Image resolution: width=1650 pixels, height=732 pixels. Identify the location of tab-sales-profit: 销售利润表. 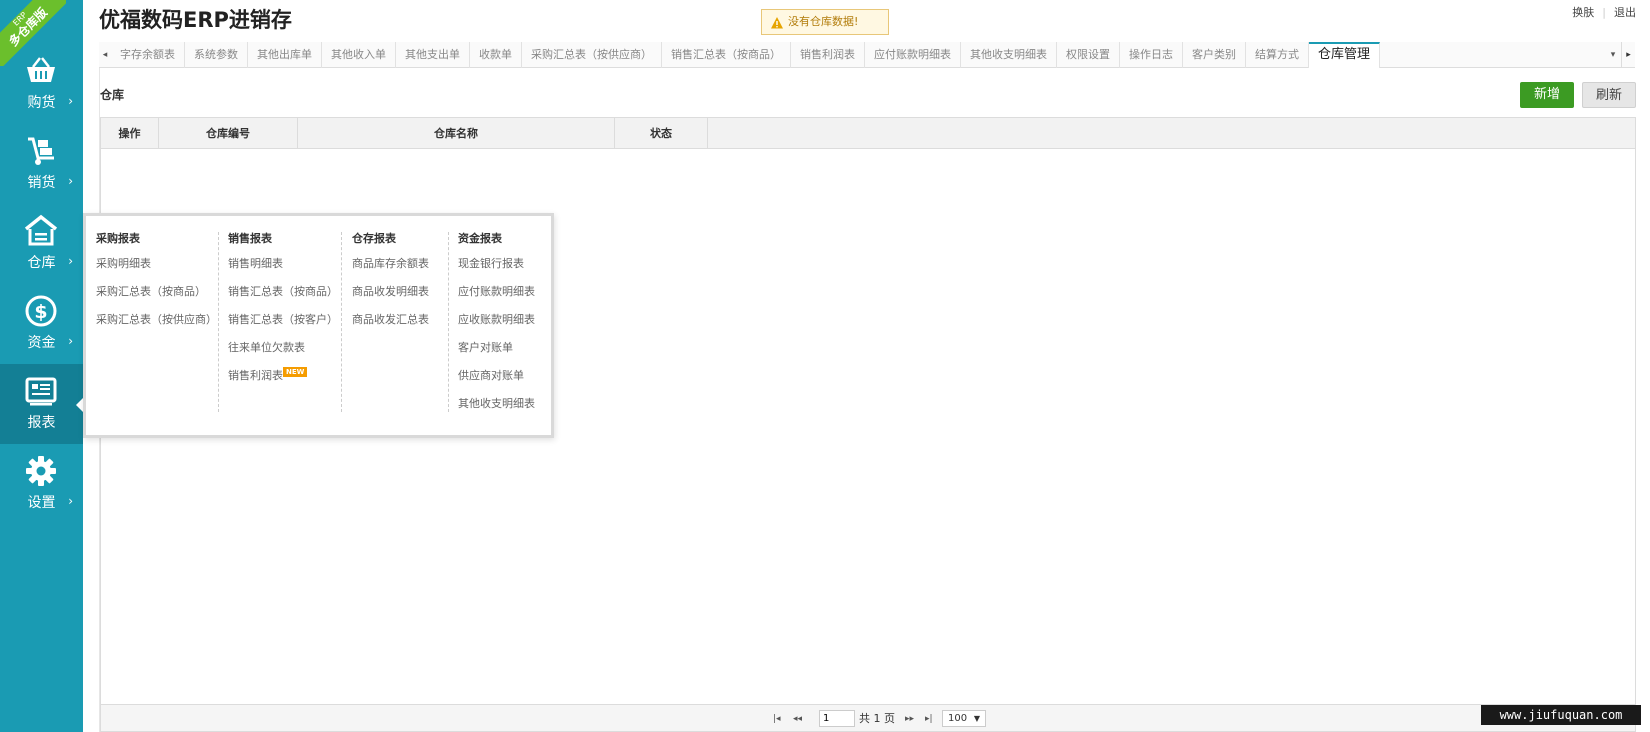
(828, 55).